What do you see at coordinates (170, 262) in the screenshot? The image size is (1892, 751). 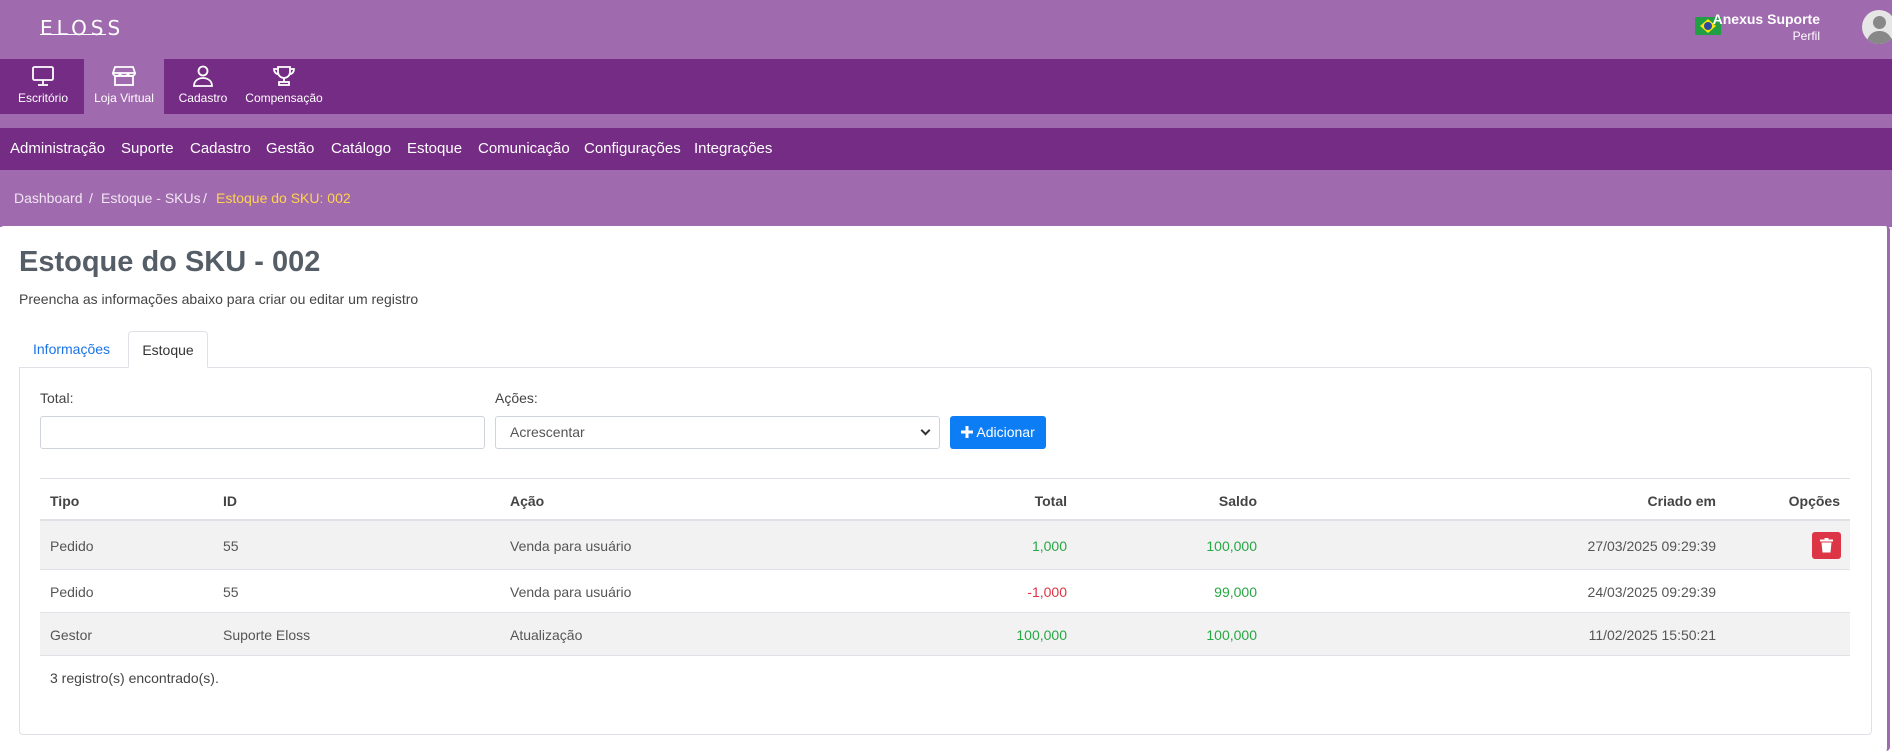 I see `page-title: Estoque do SKU - 002` at bounding box center [170, 262].